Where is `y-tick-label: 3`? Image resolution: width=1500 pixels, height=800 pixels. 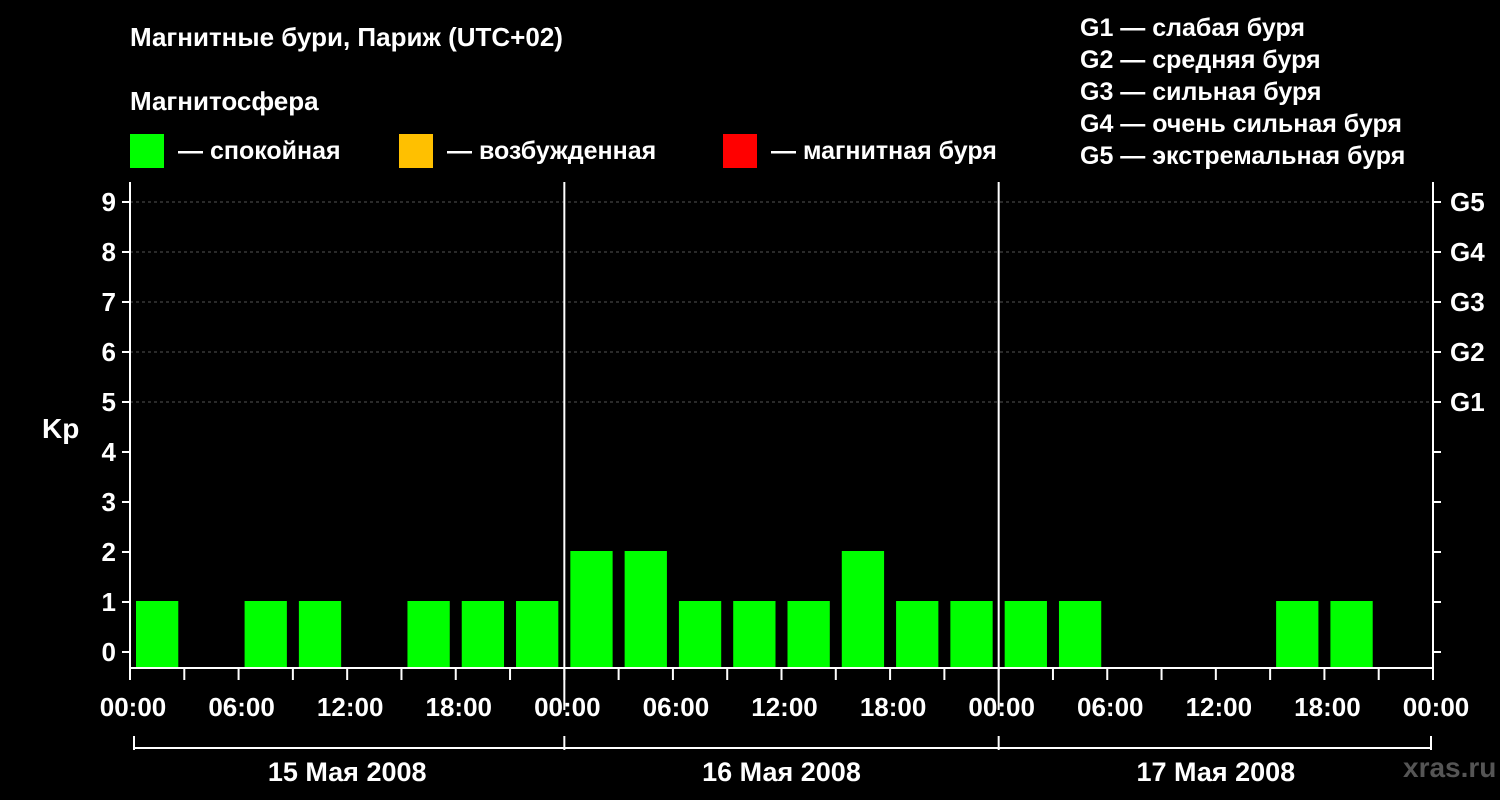 y-tick-label: 3 is located at coordinates (109, 502).